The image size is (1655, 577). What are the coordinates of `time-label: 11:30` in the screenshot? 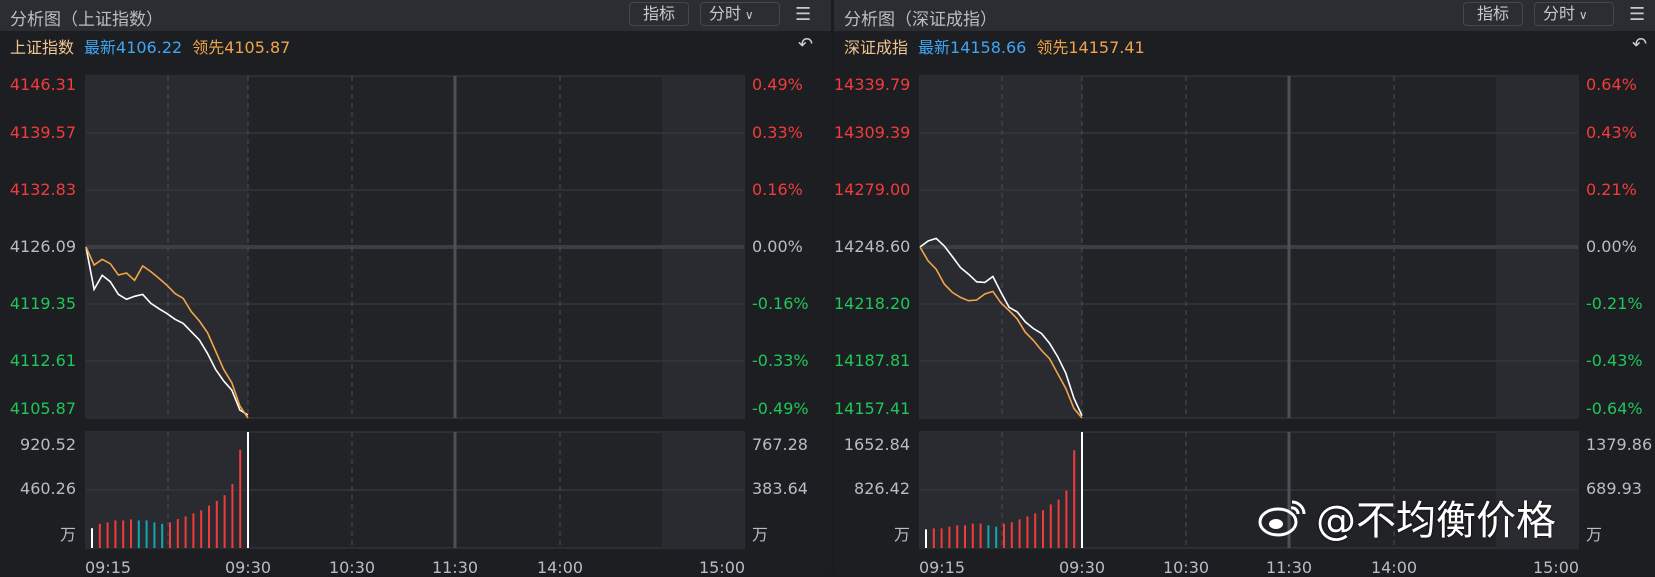 It's located at (455, 567).